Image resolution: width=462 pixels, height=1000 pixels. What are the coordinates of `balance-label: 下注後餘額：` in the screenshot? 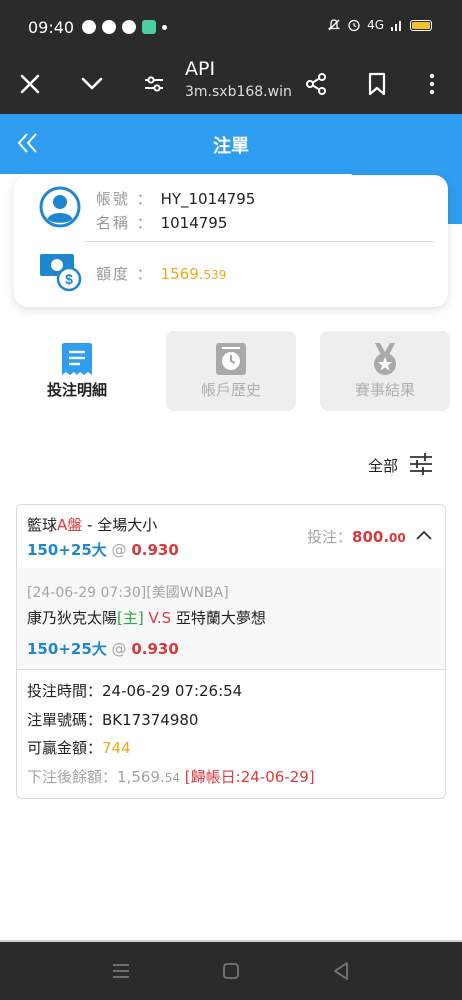 It's located at (72, 777).